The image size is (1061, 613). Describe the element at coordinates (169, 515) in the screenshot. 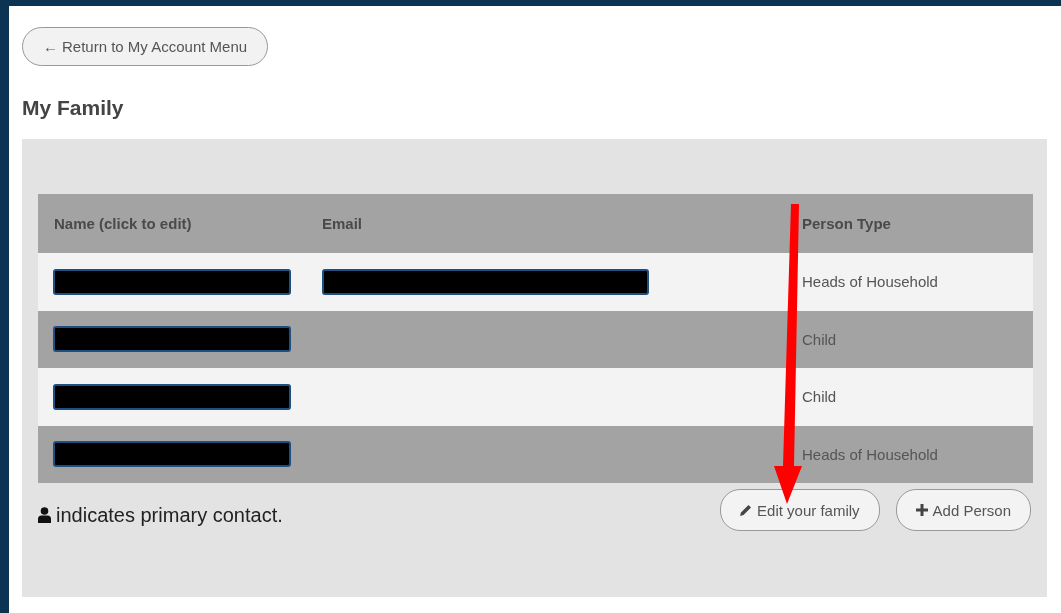

I see `legend-text: indicates primary contact.` at that location.